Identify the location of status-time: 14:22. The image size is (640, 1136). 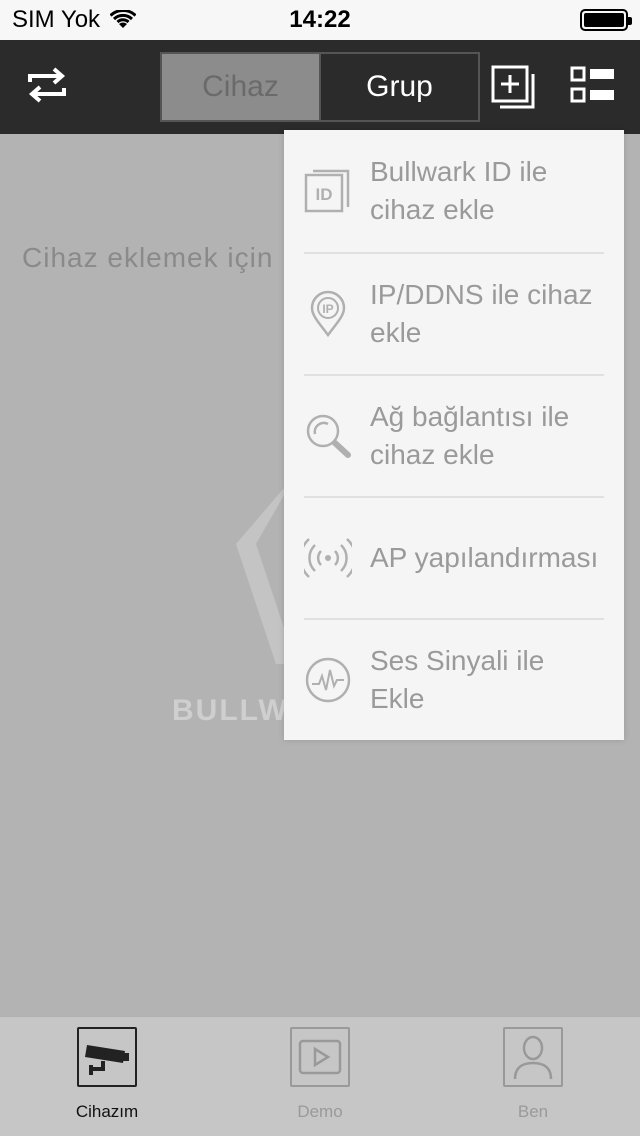
(320, 19).